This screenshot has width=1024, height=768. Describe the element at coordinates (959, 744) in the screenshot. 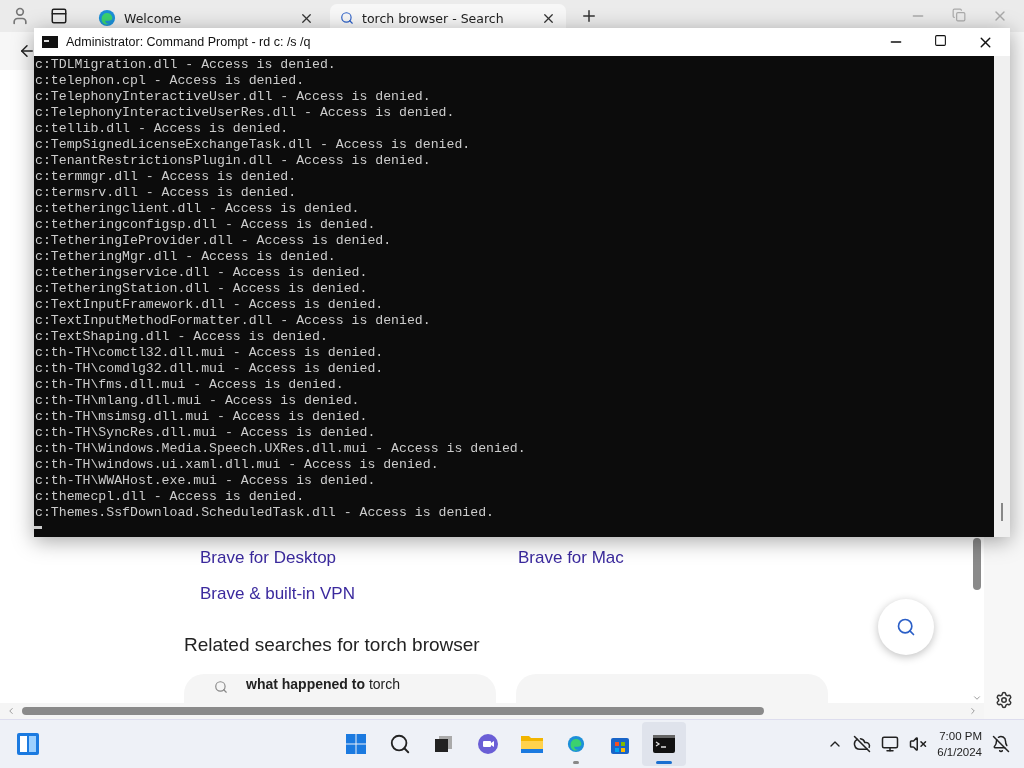

I see `clock: 7:00 PM 6/1/2024` at that location.